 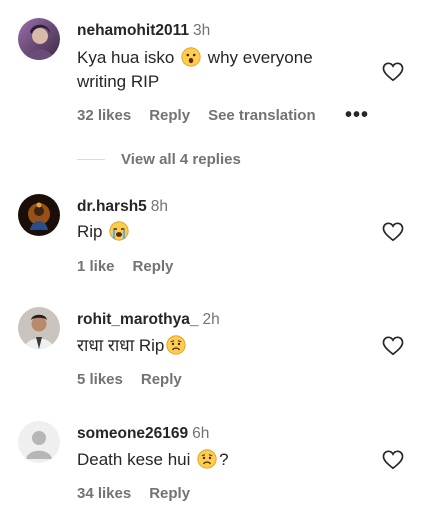 What do you see at coordinates (262, 115) in the screenshot?
I see `see-translation-button: See translation` at bounding box center [262, 115].